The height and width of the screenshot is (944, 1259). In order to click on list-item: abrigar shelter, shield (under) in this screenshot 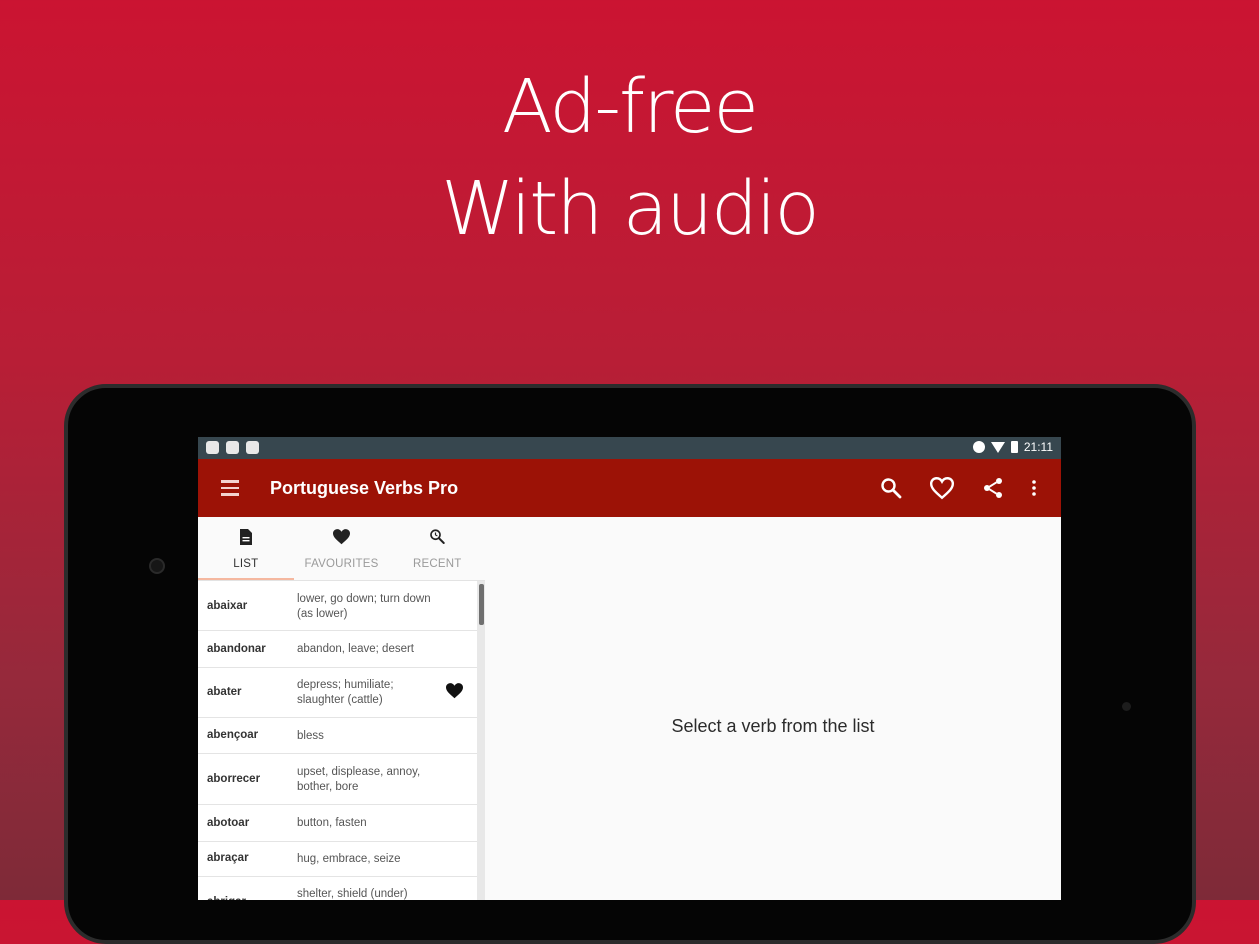, I will do `click(341, 888)`.